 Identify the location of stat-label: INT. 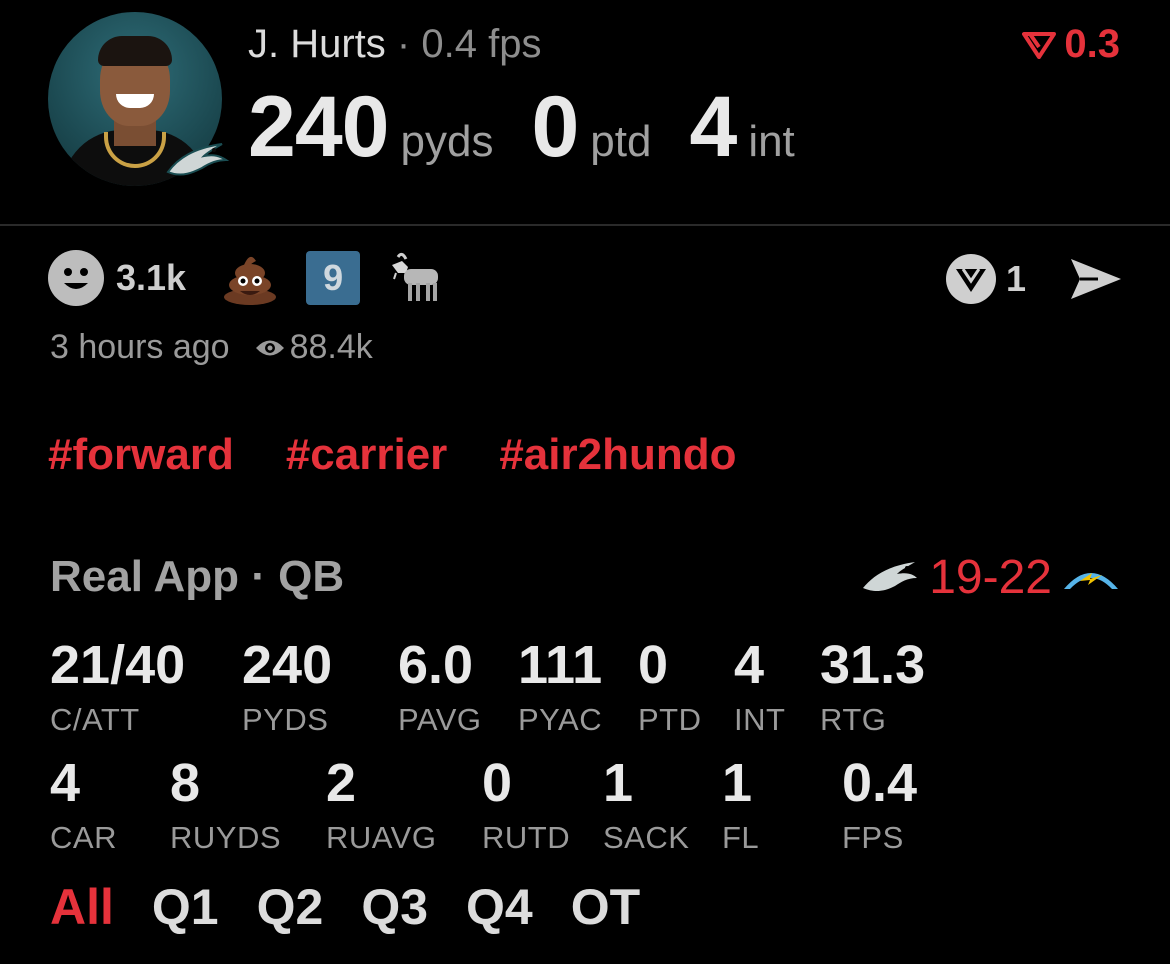
(760, 719).